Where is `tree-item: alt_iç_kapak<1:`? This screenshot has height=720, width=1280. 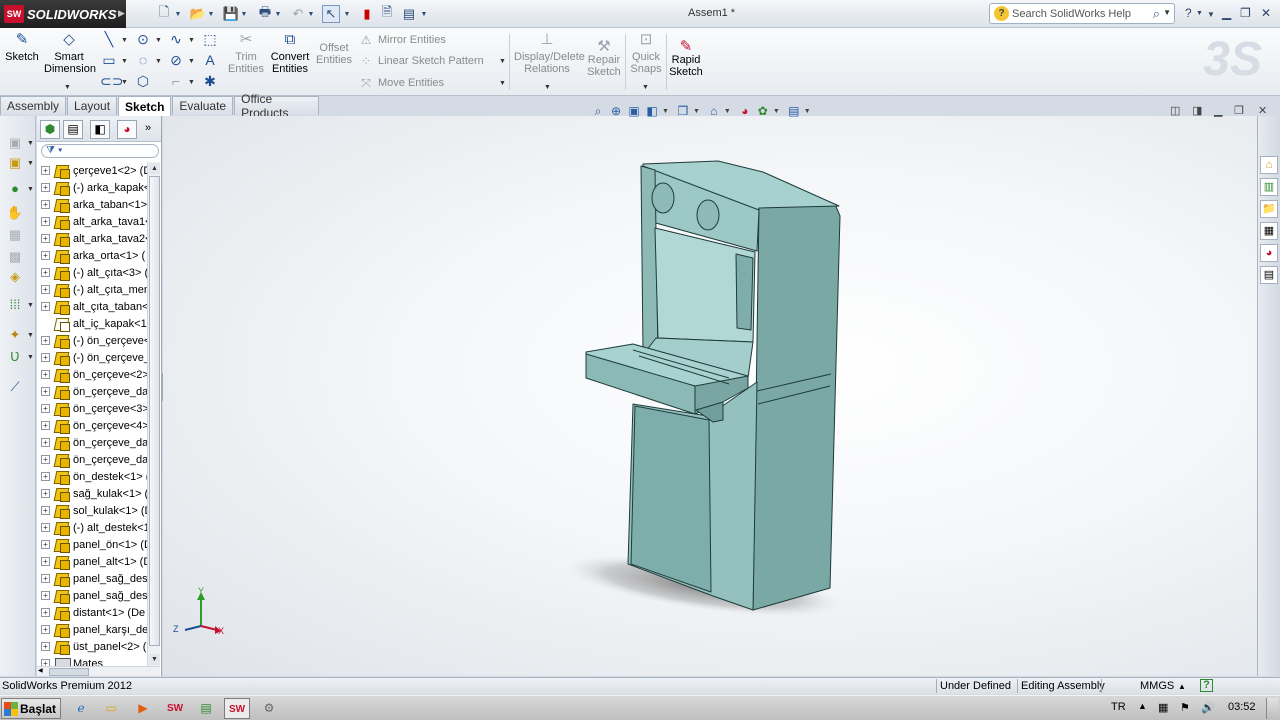 tree-item: alt_iç_kapak<1: is located at coordinates (92, 323).